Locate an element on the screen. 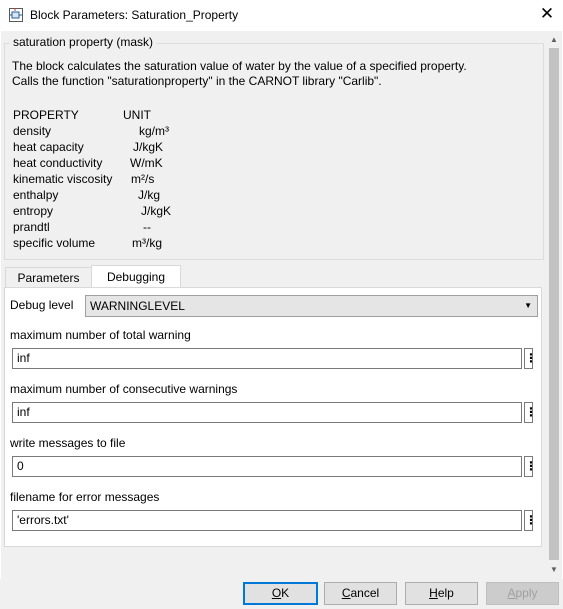  tab-parameters: Parameters is located at coordinates (48, 277).